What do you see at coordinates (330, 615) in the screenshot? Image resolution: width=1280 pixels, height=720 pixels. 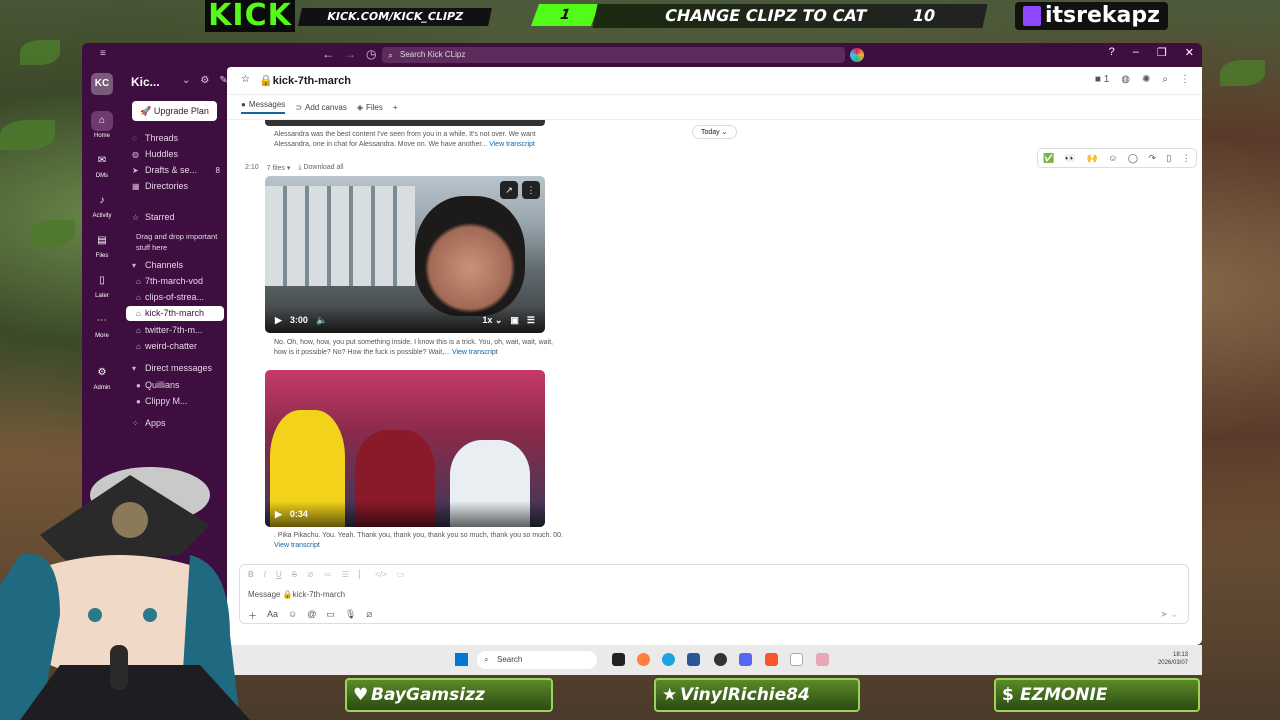 I see `video-icon: ▭` at bounding box center [330, 615].